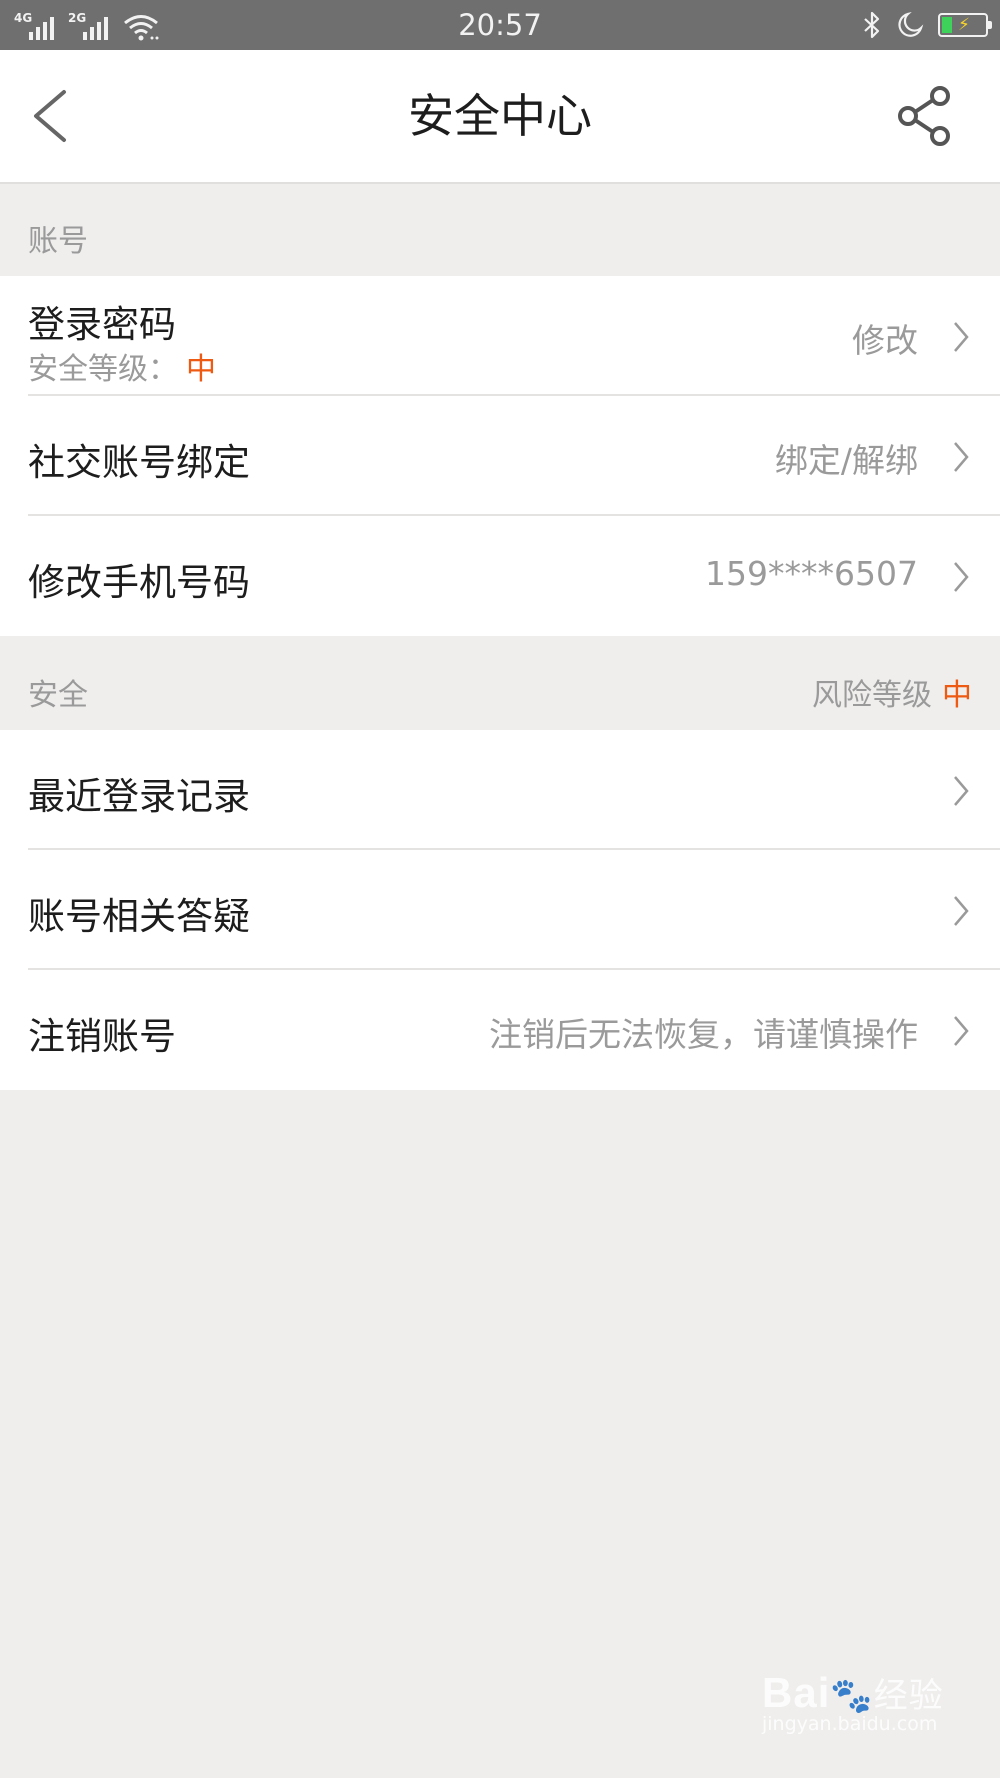 The image size is (1000, 1778). I want to click on security-level: 安全等级：中, so click(122, 366).